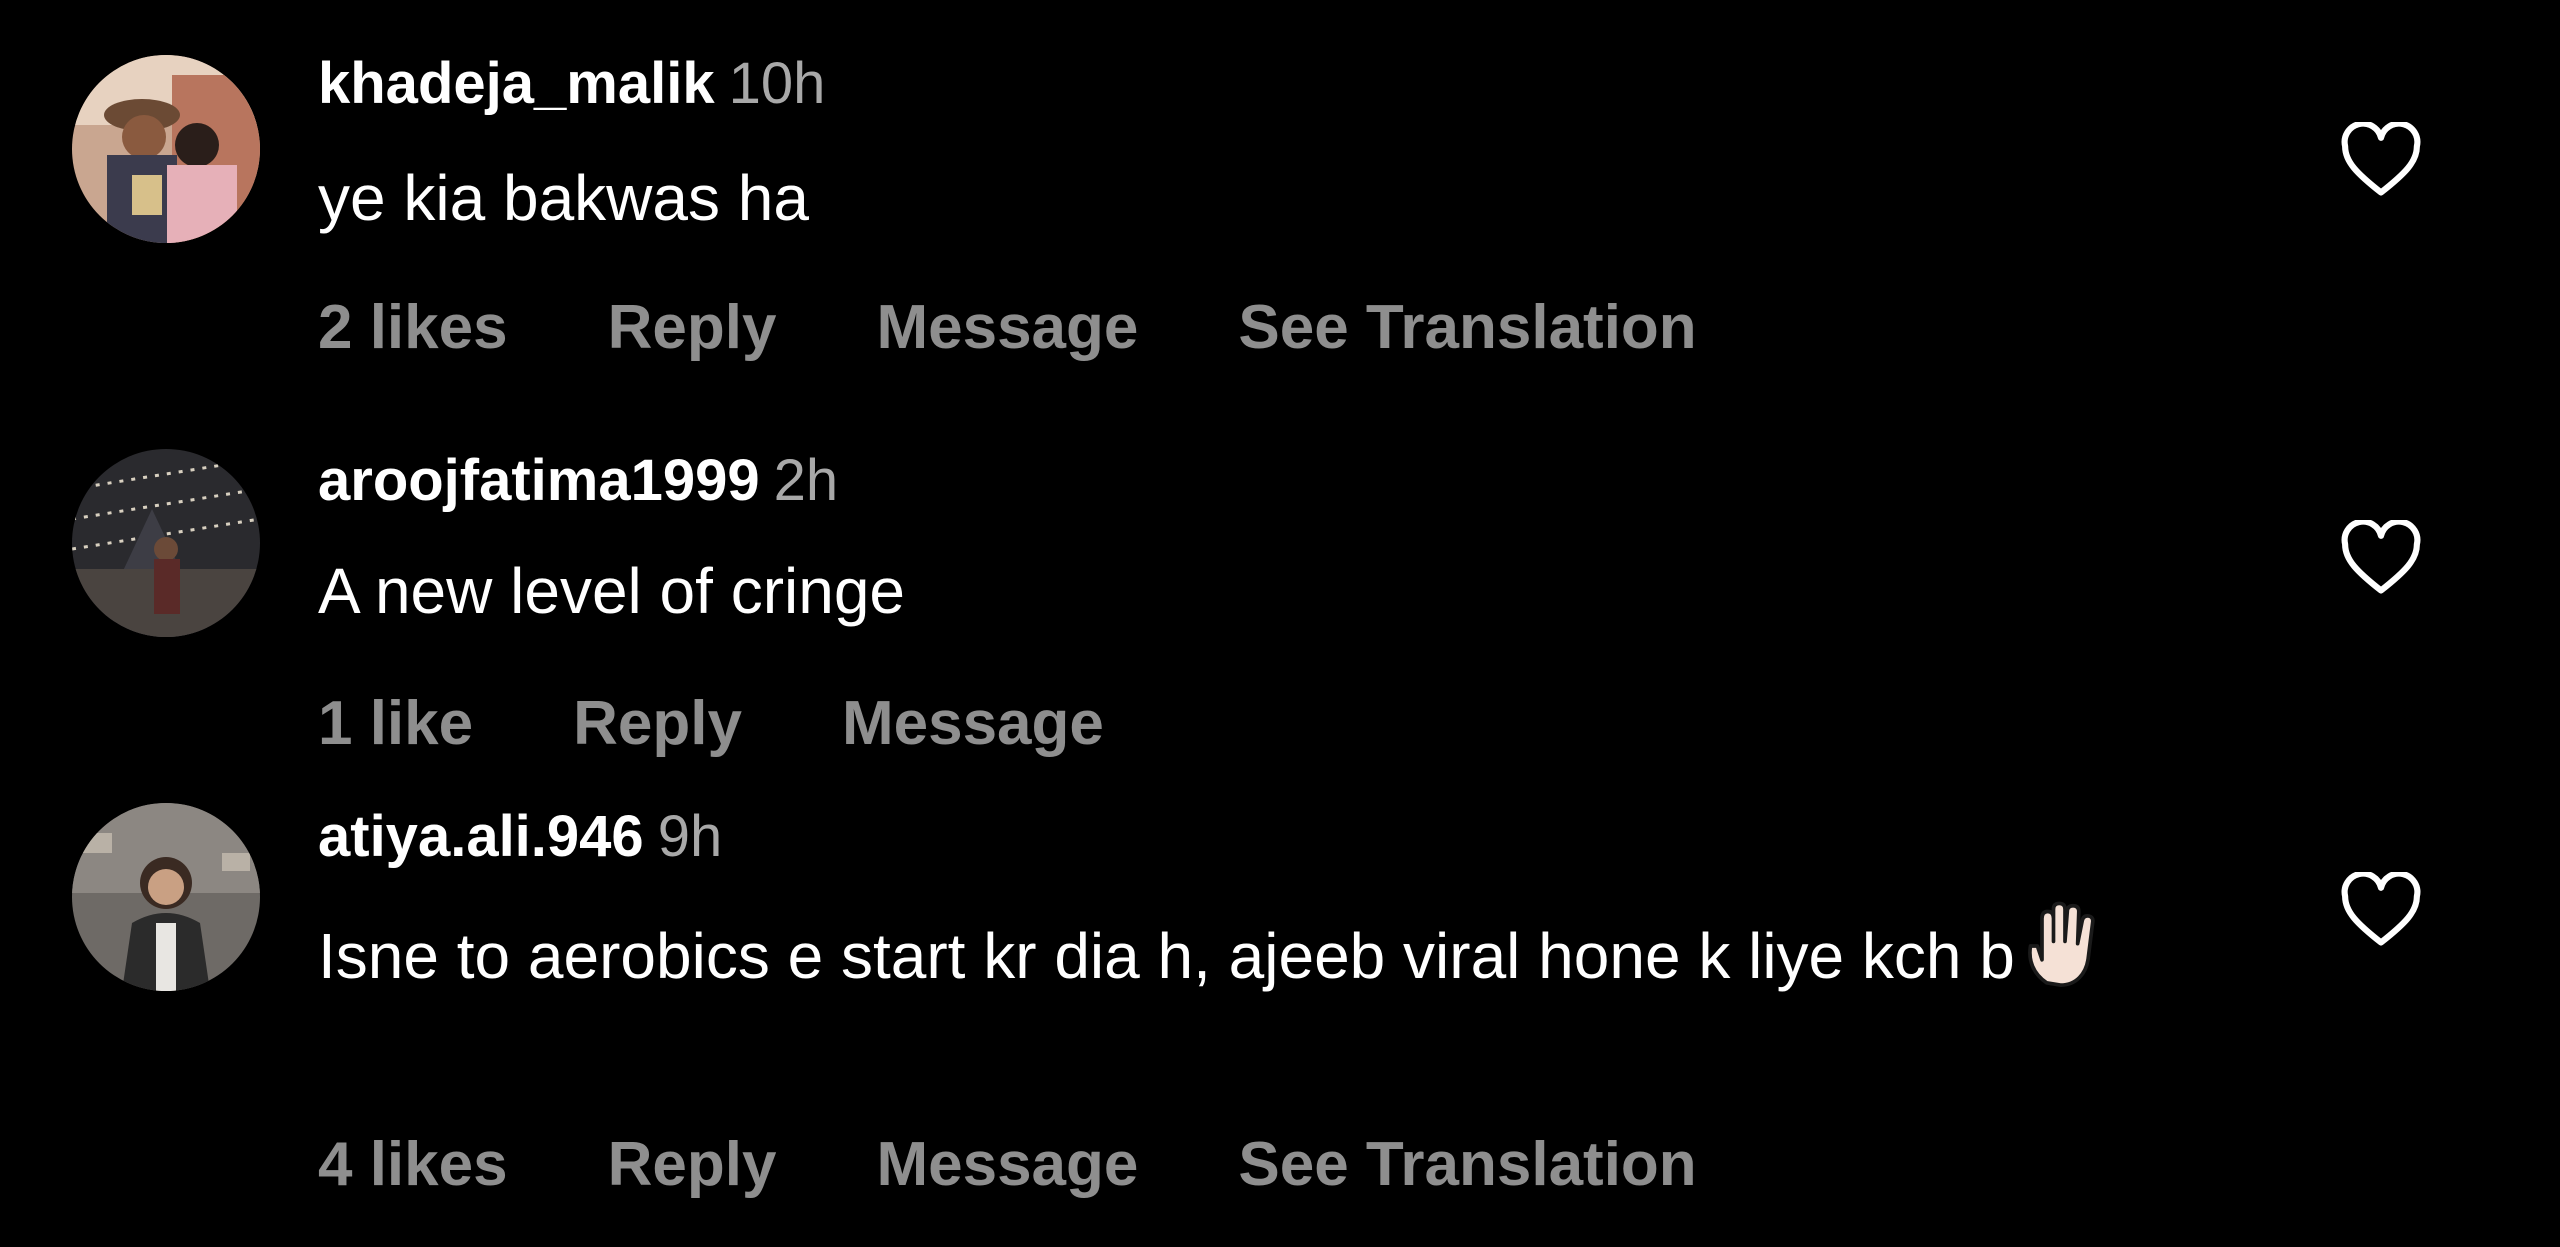  Describe the element at coordinates (563, 198) in the screenshot. I see `comment-text: ye kia bakwas ha` at that location.